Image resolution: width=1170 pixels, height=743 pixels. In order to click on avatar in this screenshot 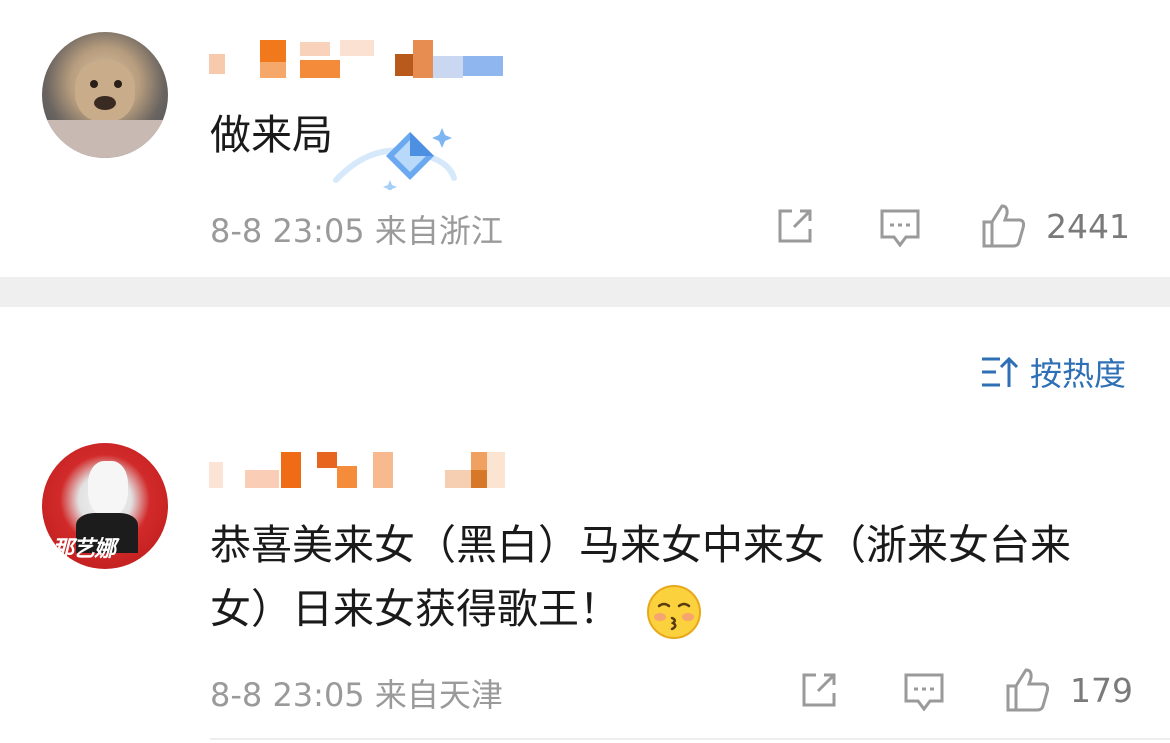, I will do `click(105, 95)`.